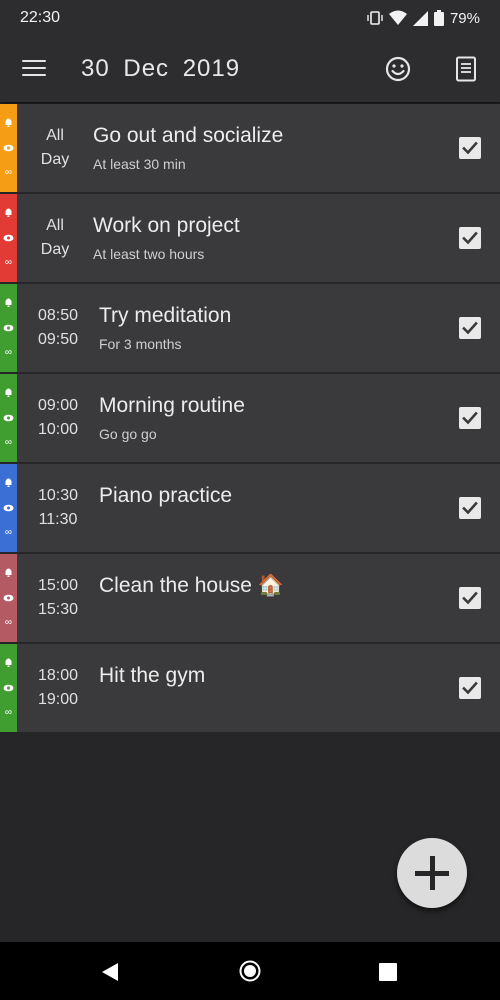 This screenshot has height=1000, width=500. Describe the element at coordinates (166, 495) in the screenshot. I see `task-title: Piano practice` at that location.